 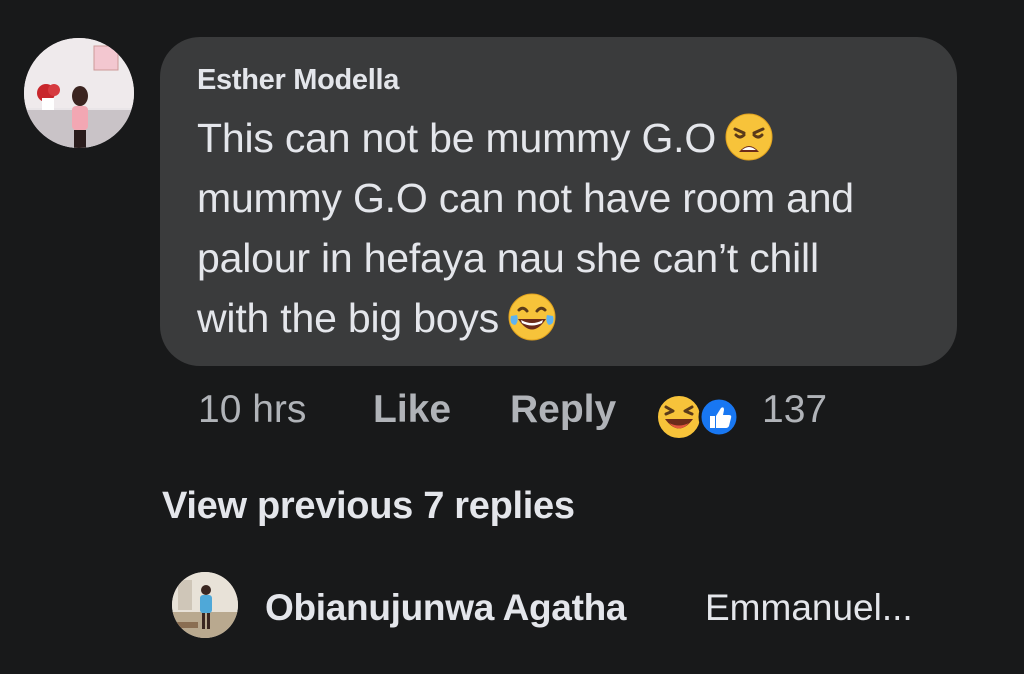 What do you see at coordinates (412, 410) in the screenshot?
I see `like-button: Like` at bounding box center [412, 410].